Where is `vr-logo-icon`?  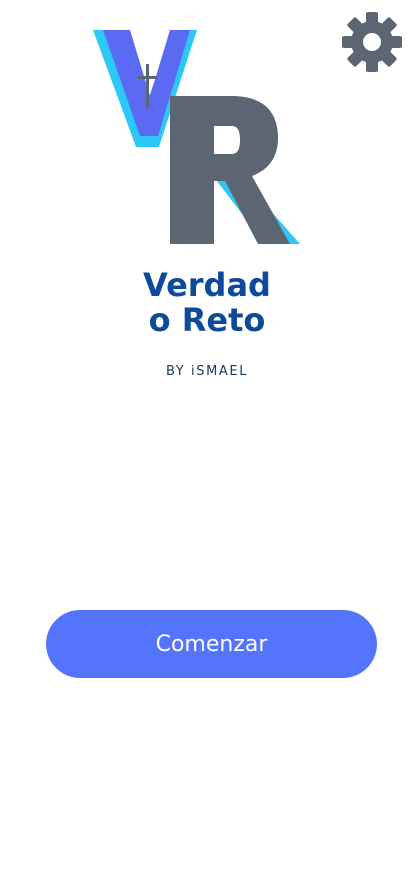
vr-logo-icon is located at coordinates (196, 137).